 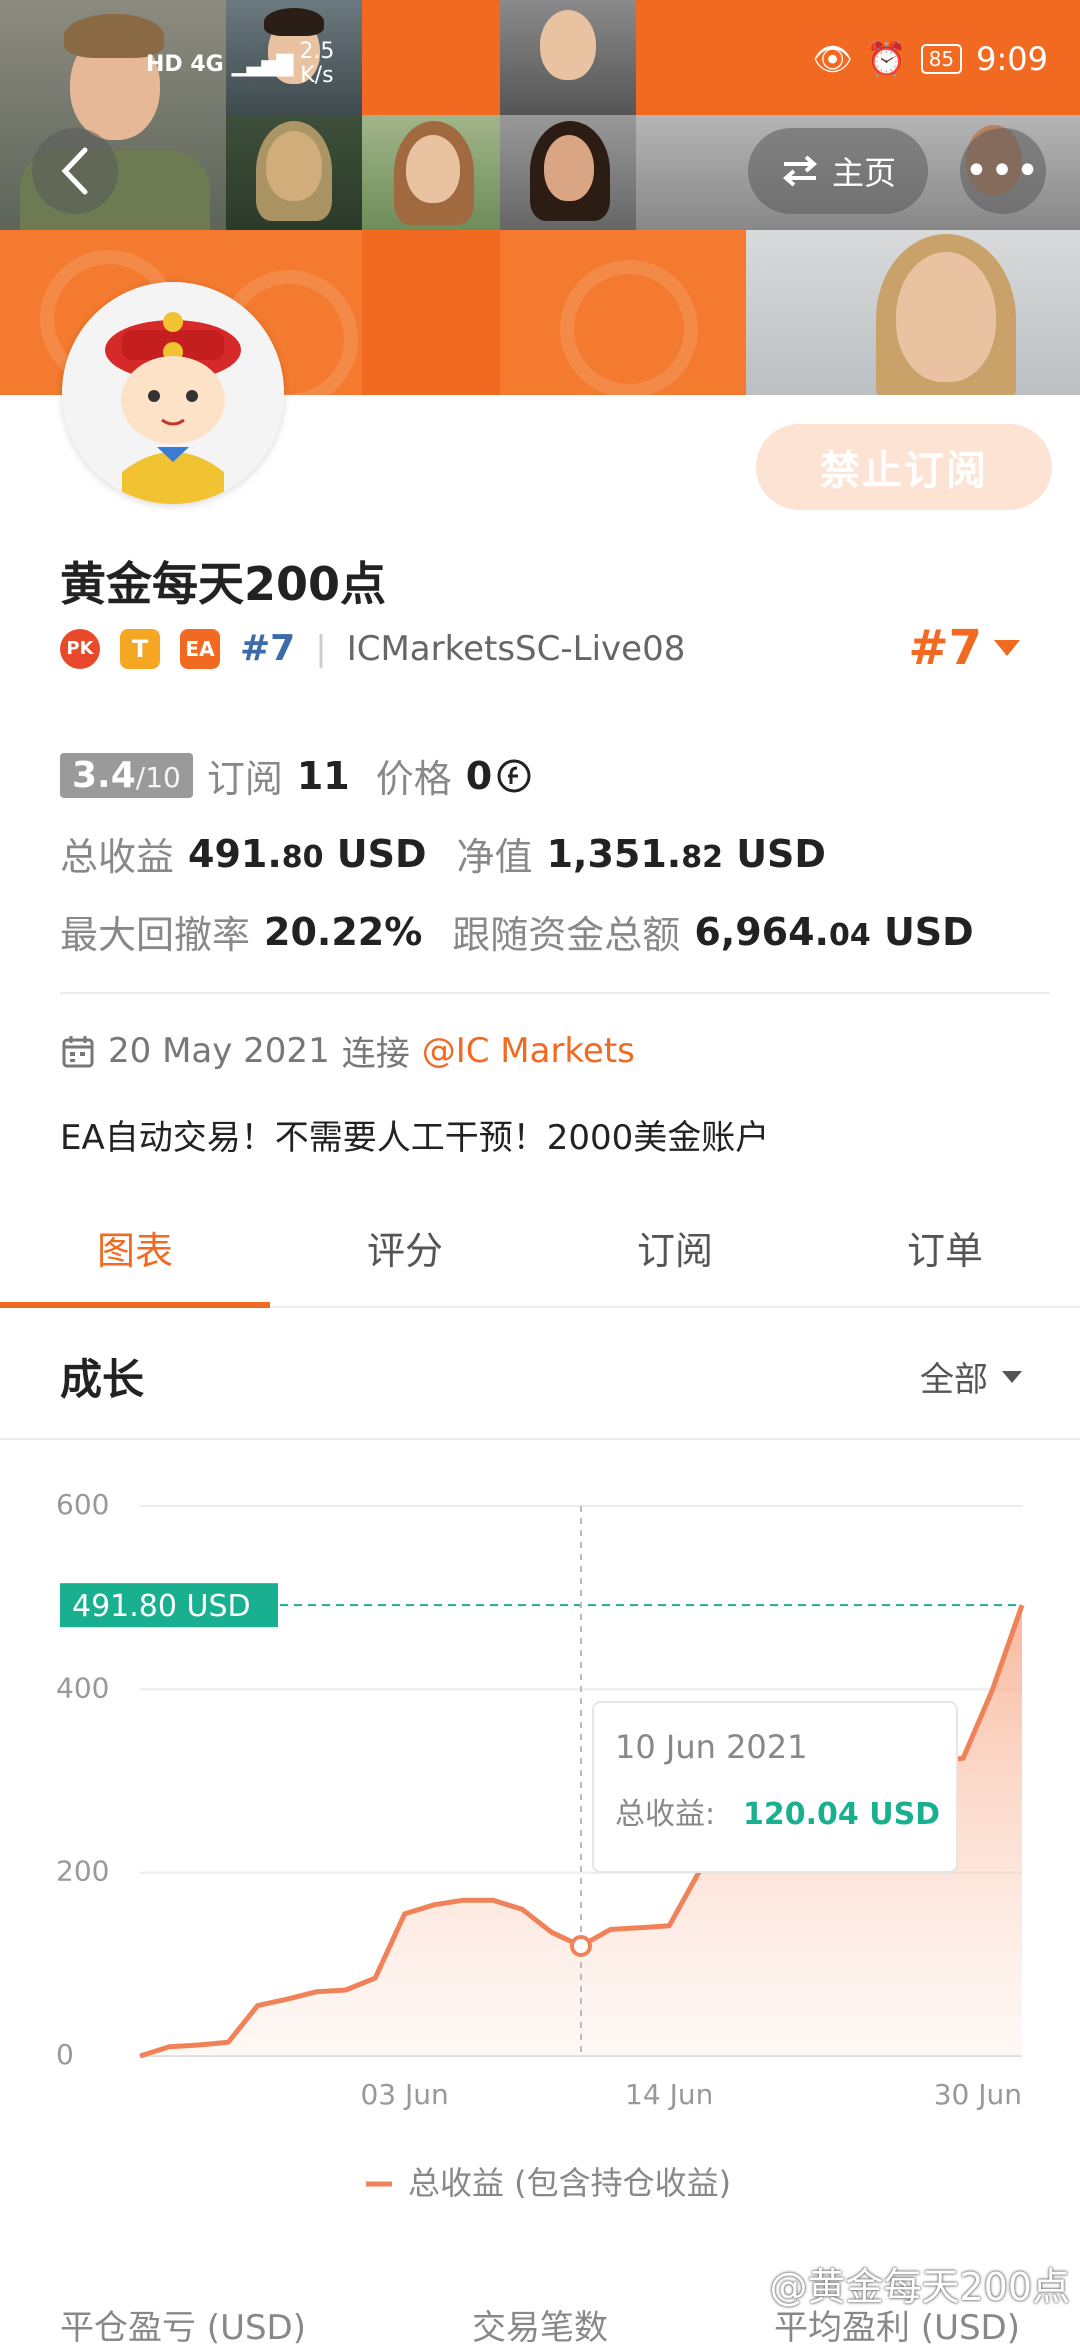 What do you see at coordinates (675, 1251) in the screenshot?
I see `tab-subscribe: 订阅` at bounding box center [675, 1251].